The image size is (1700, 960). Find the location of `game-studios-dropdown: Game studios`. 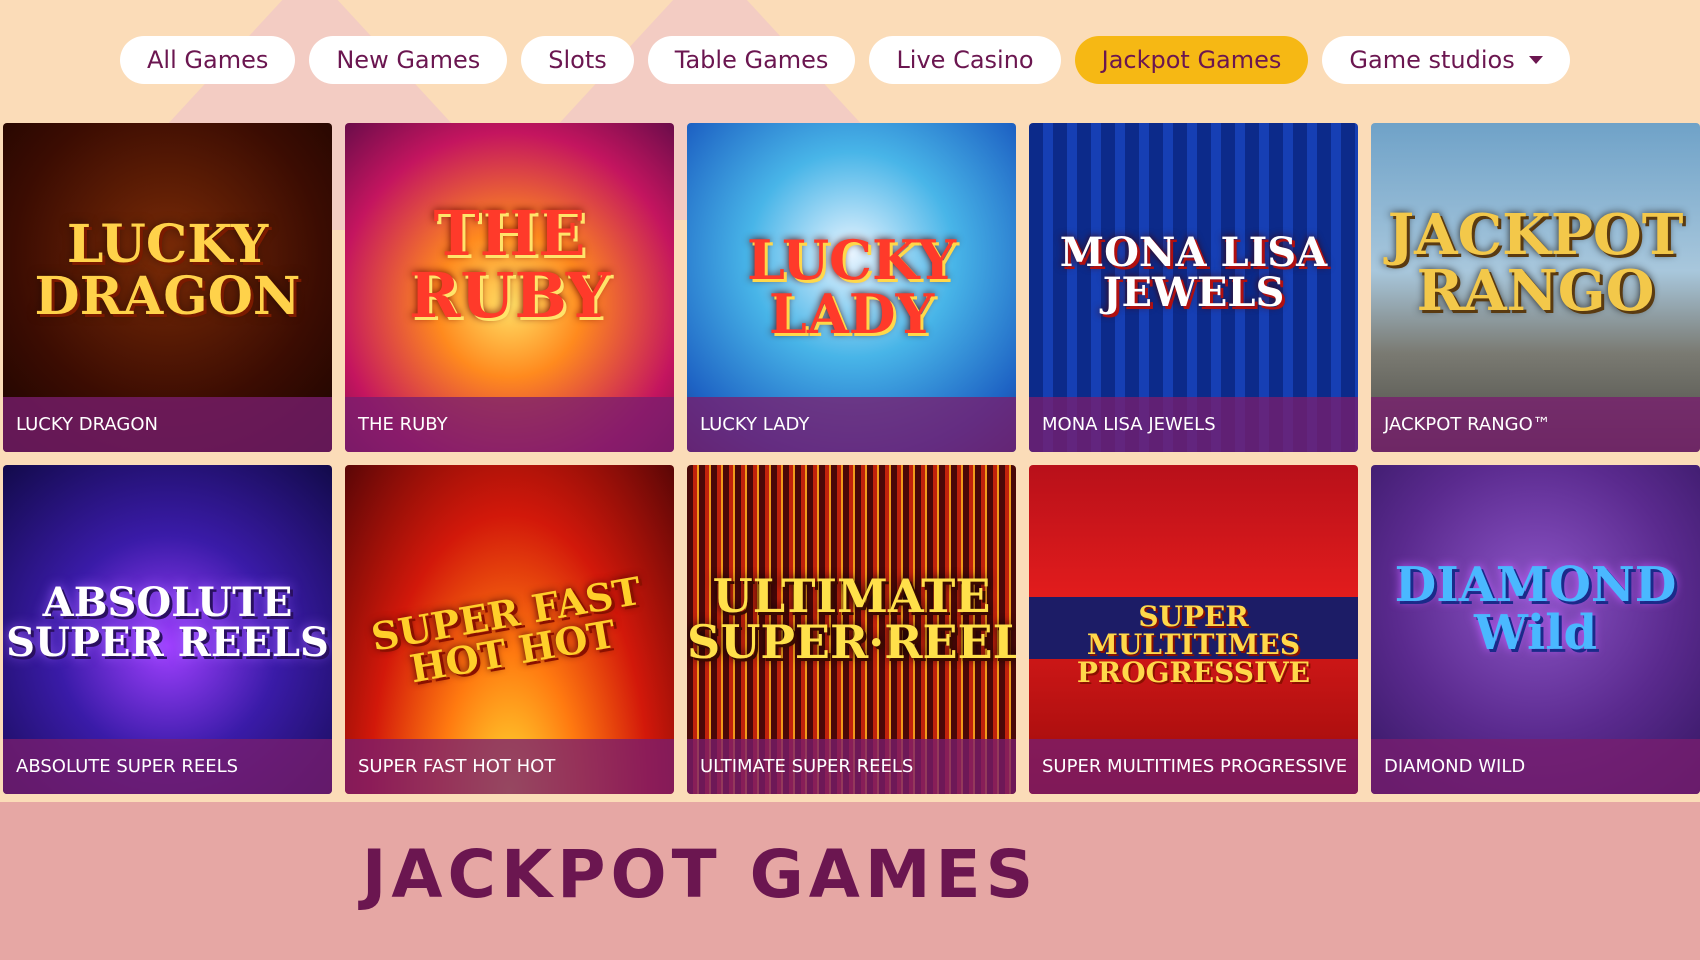

game-studios-dropdown: Game studios is located at coordinates (1446, 60).